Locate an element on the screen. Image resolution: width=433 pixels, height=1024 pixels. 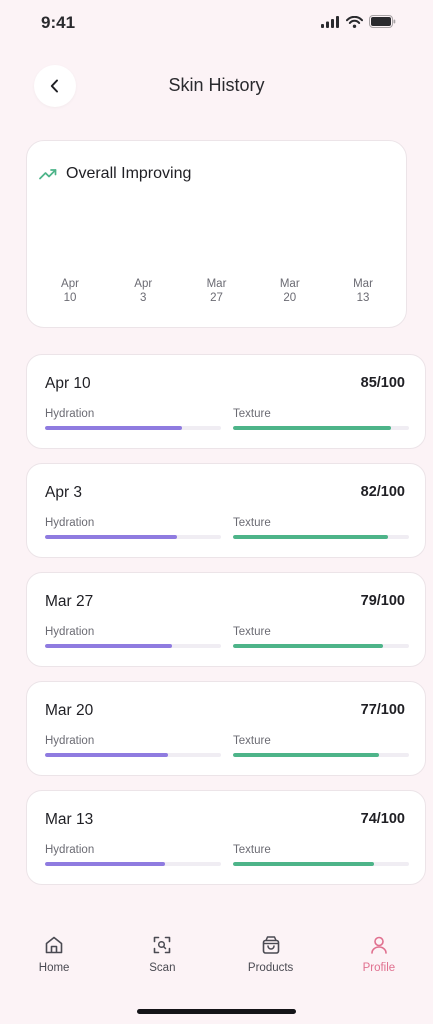
record-score: 79/100 is located at coordinates (382, 601).